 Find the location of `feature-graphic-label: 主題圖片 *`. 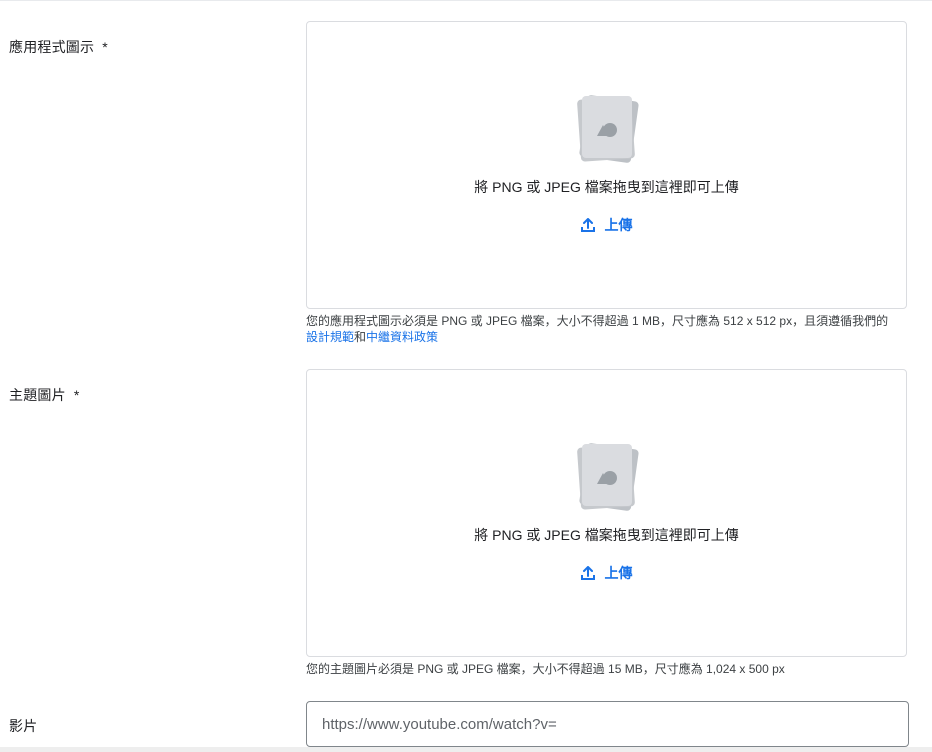

feature-graphic-label: 主題圖片 * is located at coordinates (44, 395).